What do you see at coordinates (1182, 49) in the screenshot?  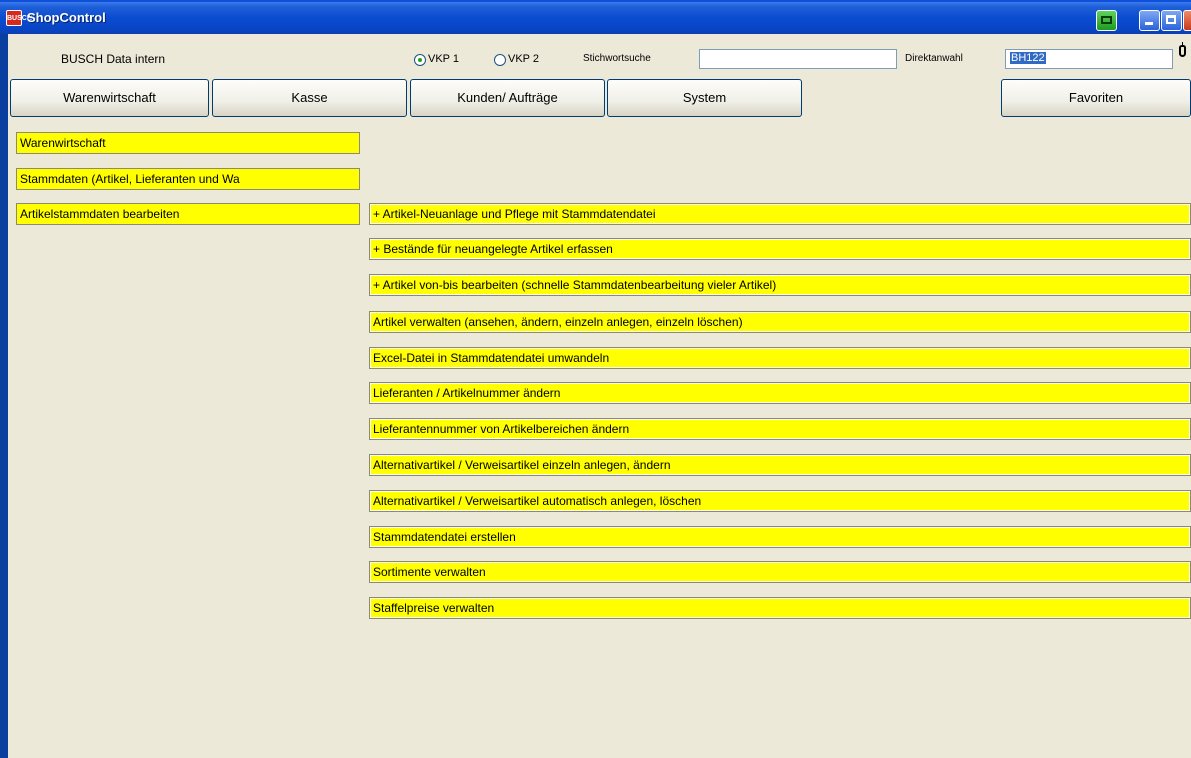 I see `mouse-icon` at bounding box center [1182, 49].